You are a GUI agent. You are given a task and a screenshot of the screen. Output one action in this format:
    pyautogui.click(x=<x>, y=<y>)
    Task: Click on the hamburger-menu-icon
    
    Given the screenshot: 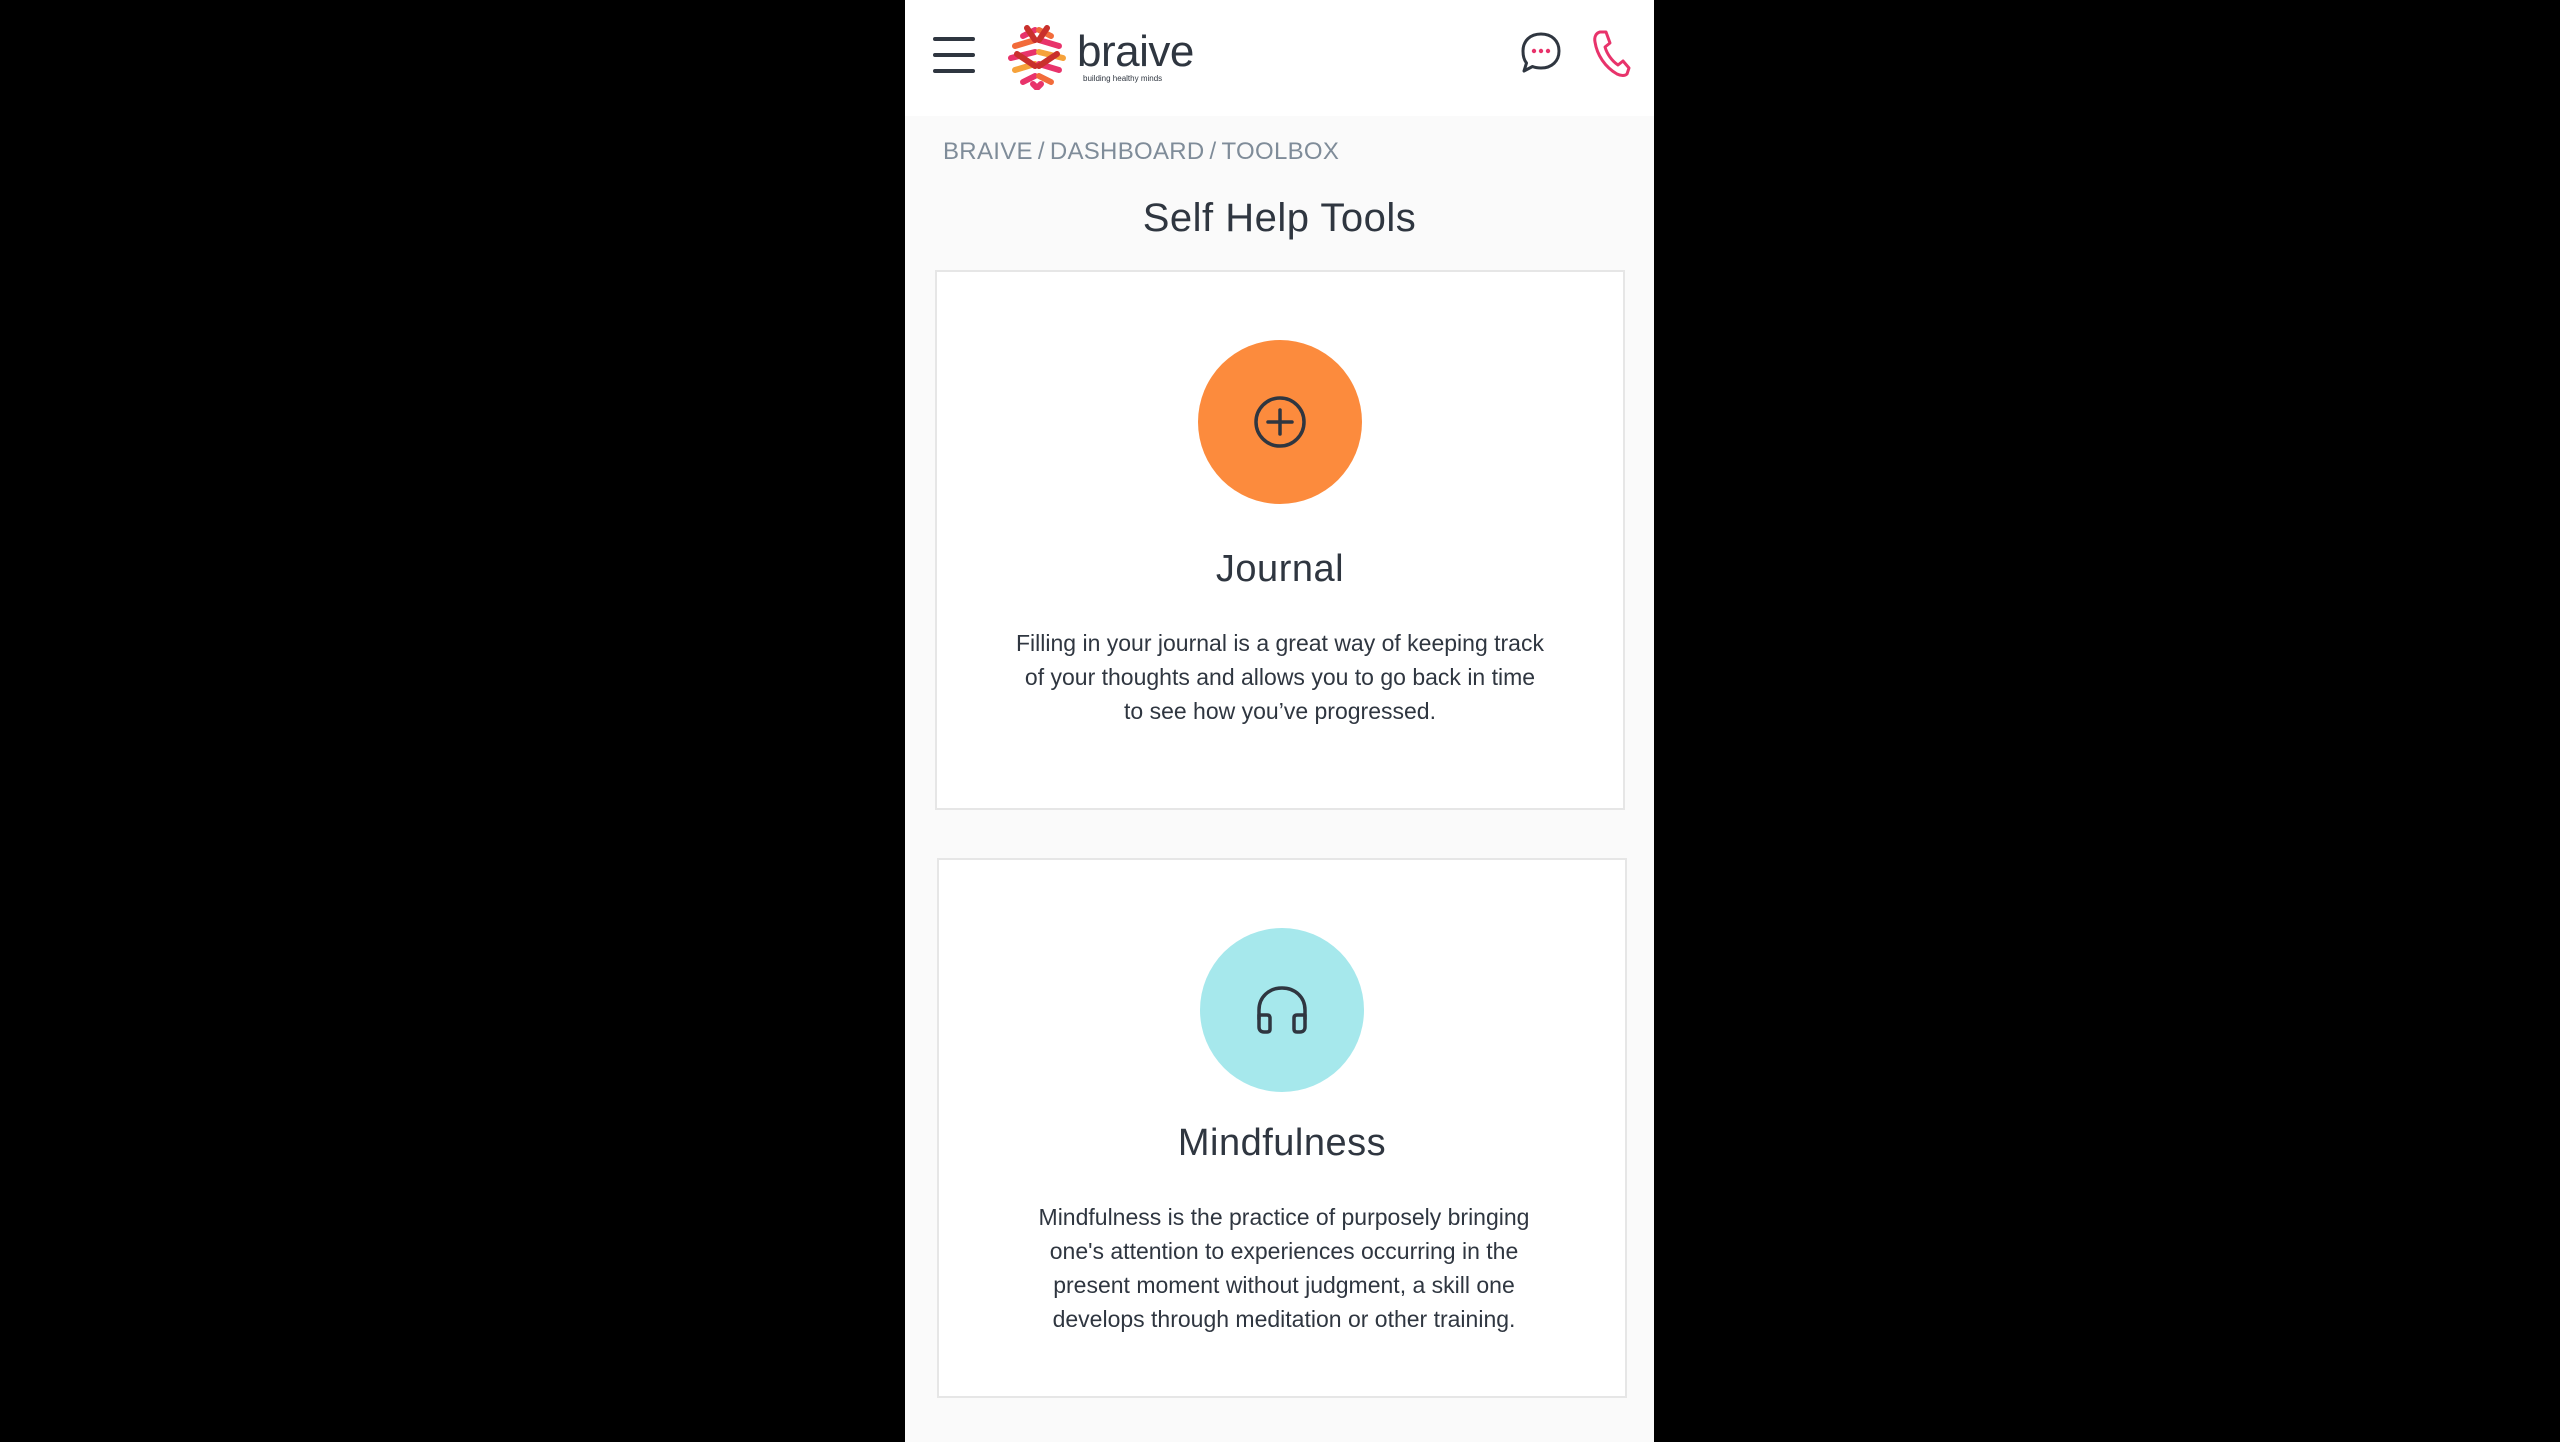 What is the action you would take?
    pyautogui.click(x=954, y=39)
    